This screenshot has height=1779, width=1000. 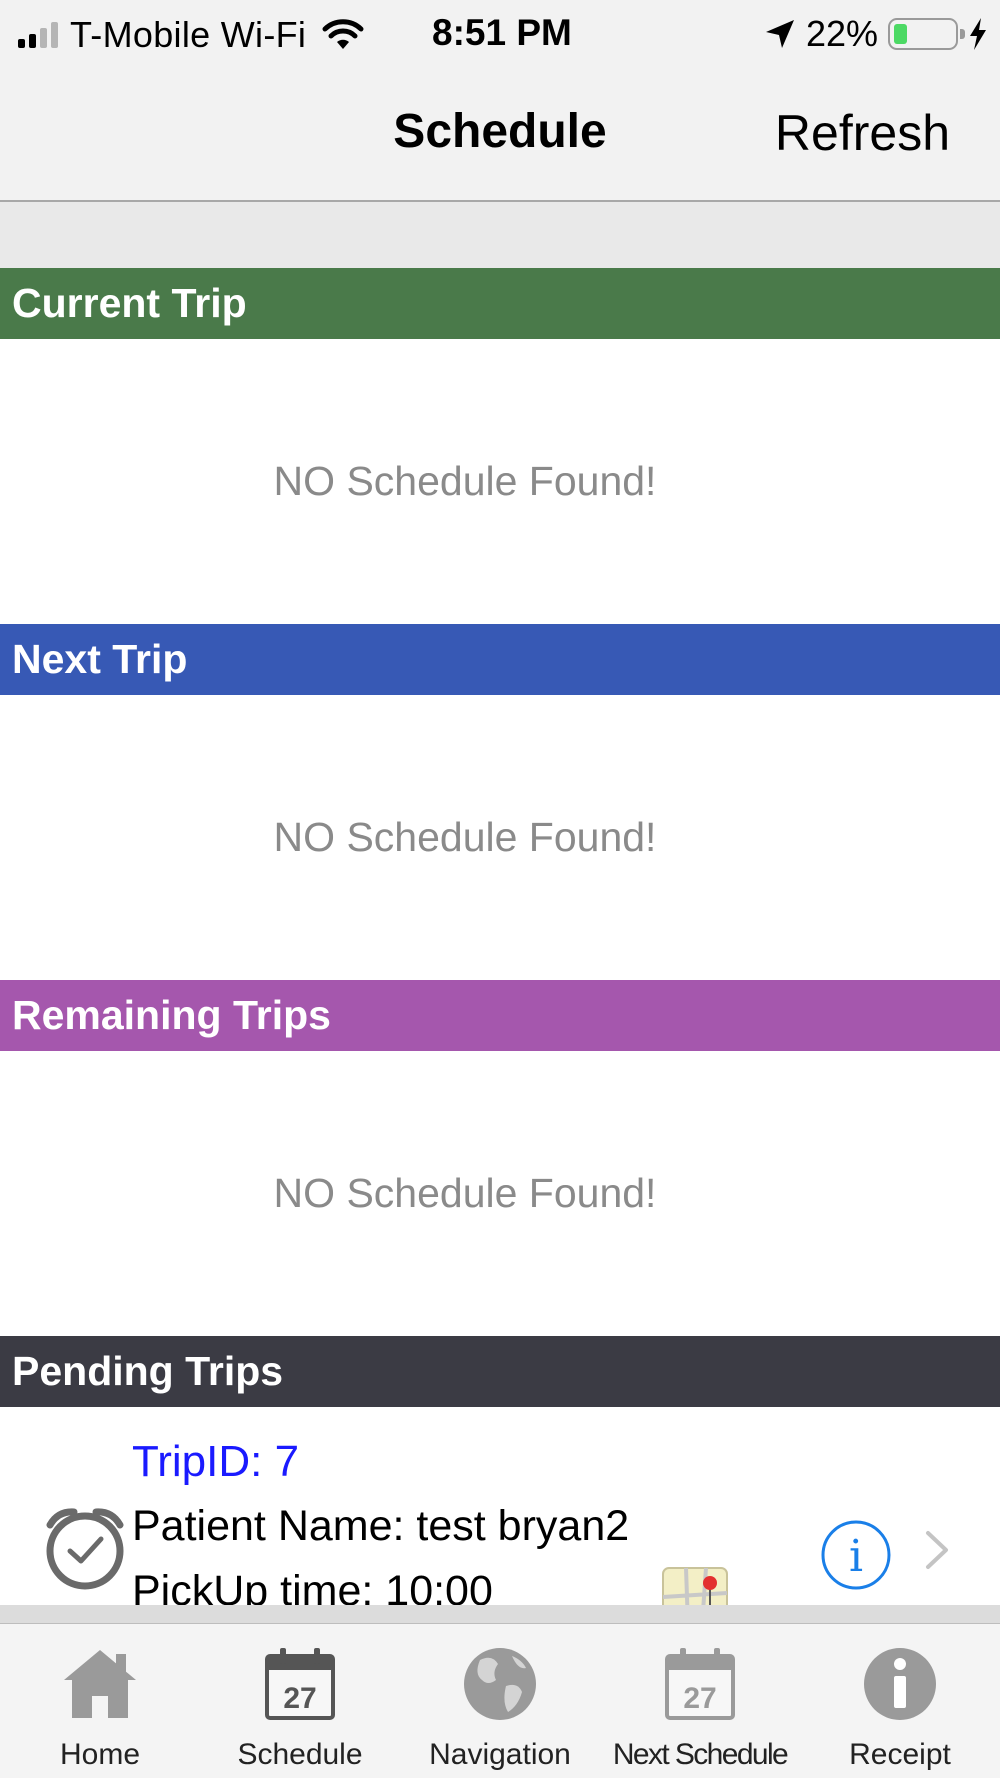 I want to click on tab-label-home: Home, so click(x=100, y=1754).